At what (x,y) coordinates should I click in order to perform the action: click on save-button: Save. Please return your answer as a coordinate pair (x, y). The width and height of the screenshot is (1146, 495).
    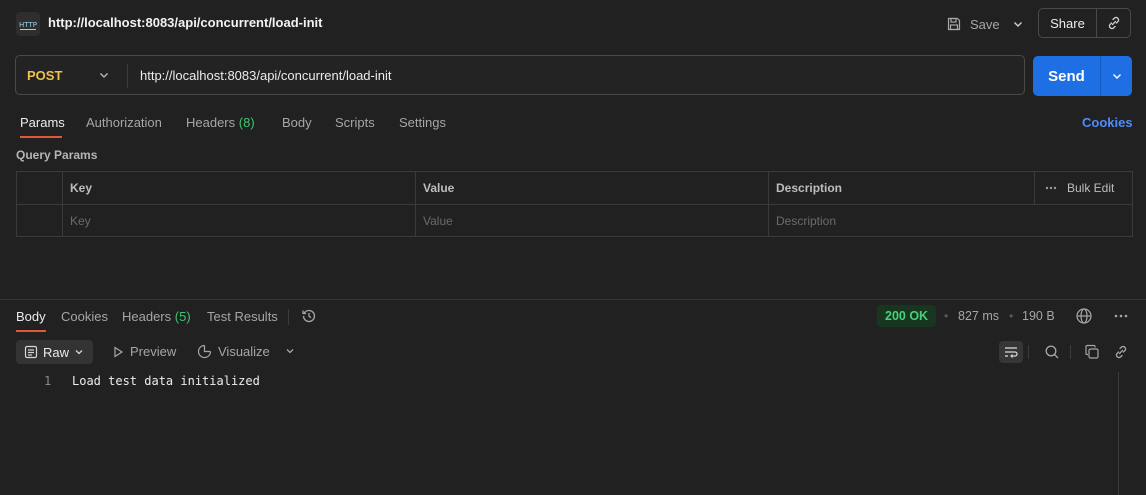
    Looking at the image, I should click on (973, 24).